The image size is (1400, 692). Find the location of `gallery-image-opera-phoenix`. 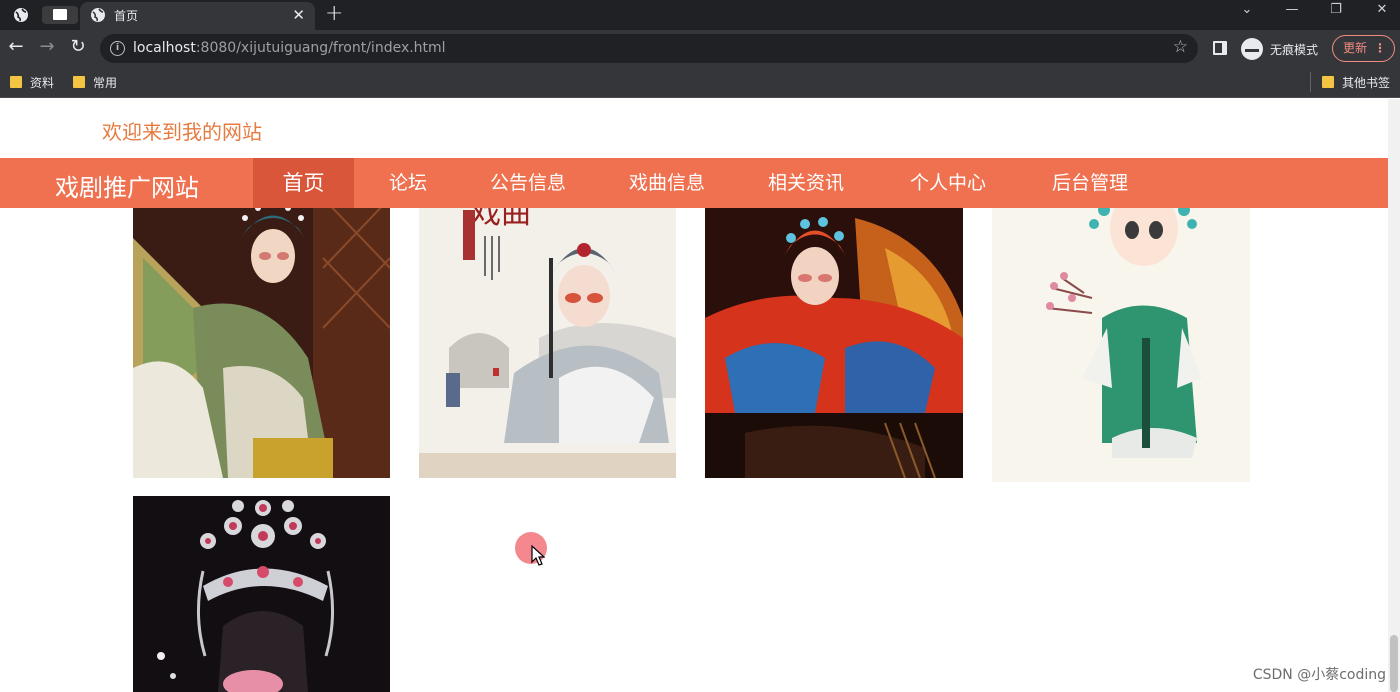

gallery-image-opera-phoenix is located at coordinates (834, 338).